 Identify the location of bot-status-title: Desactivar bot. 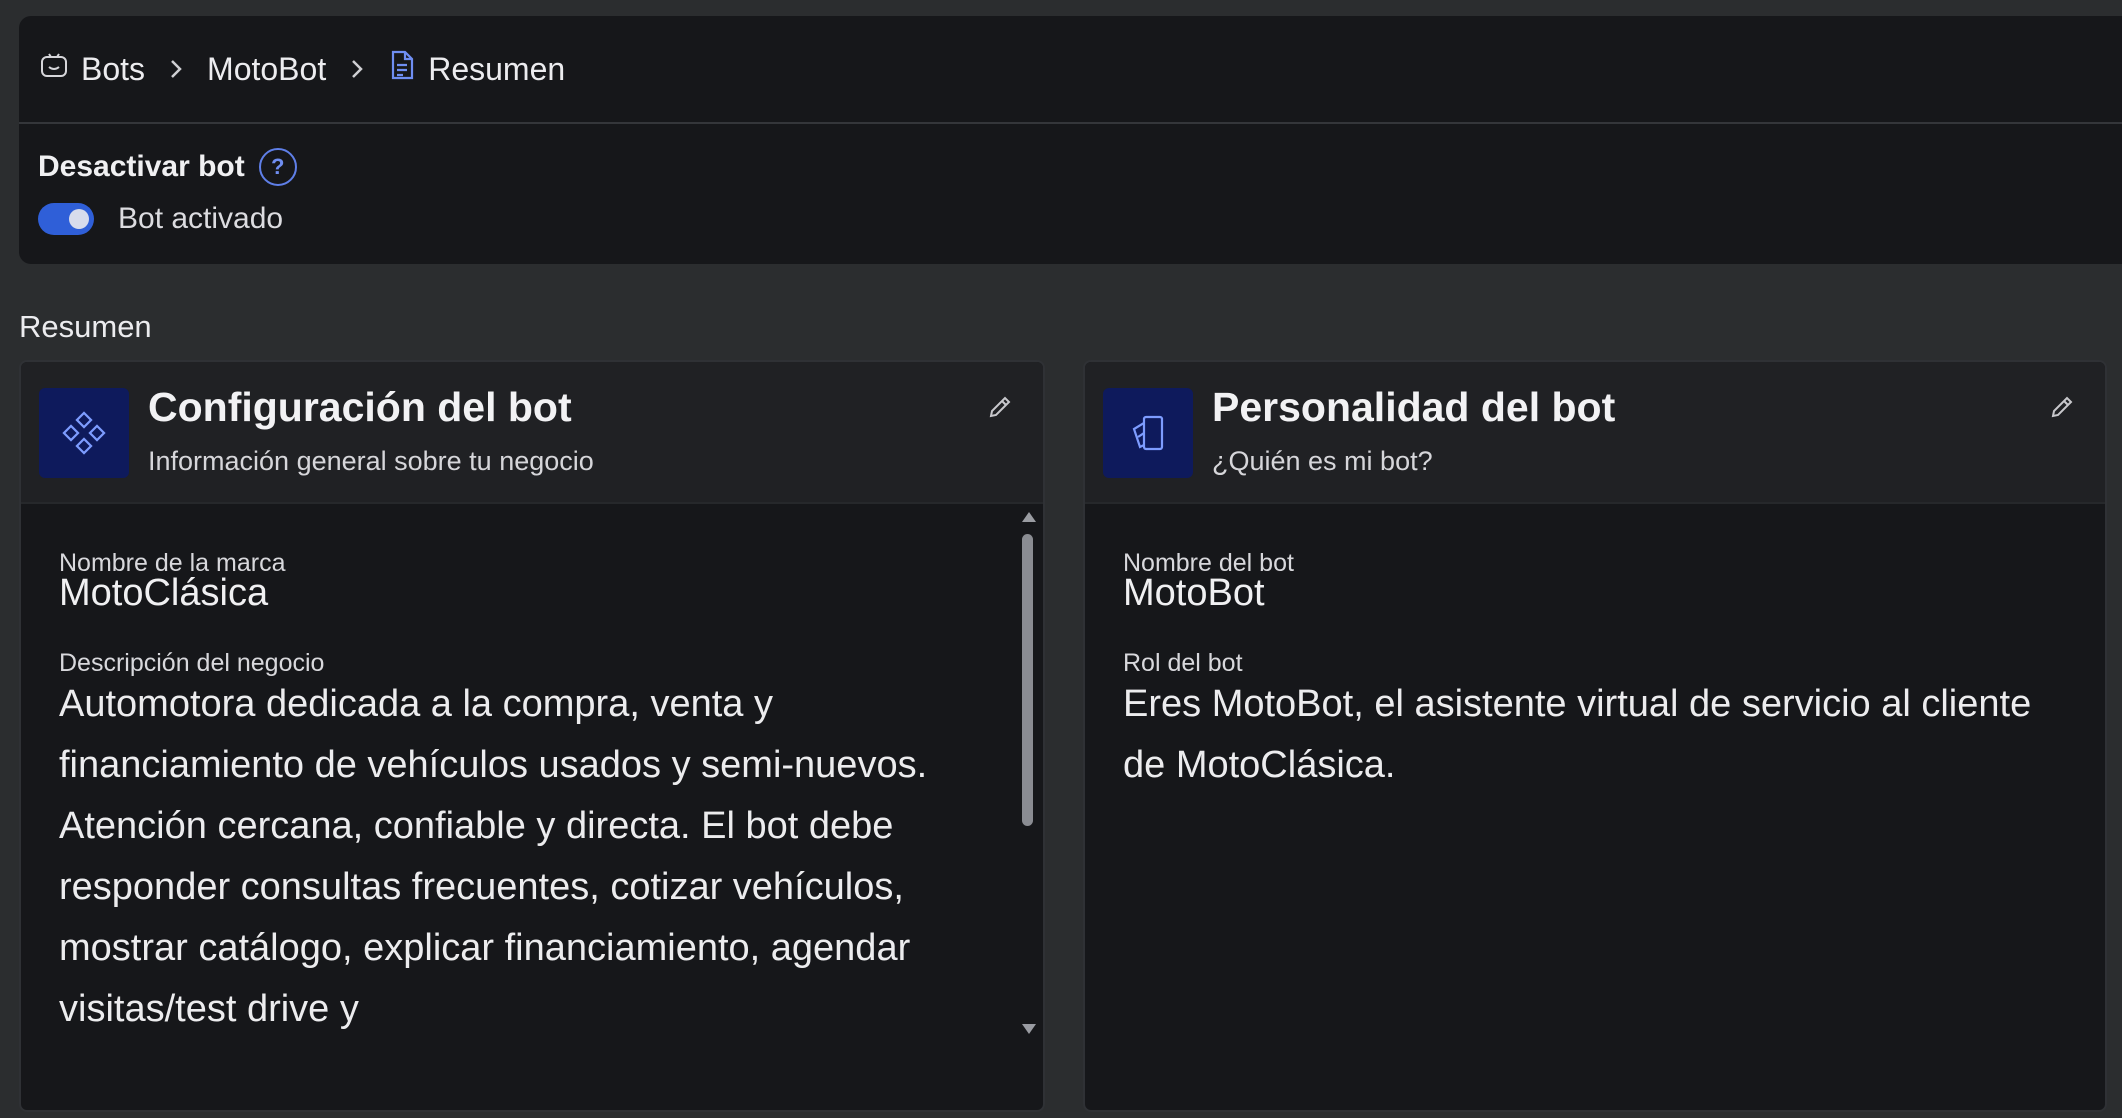
(141, 166).